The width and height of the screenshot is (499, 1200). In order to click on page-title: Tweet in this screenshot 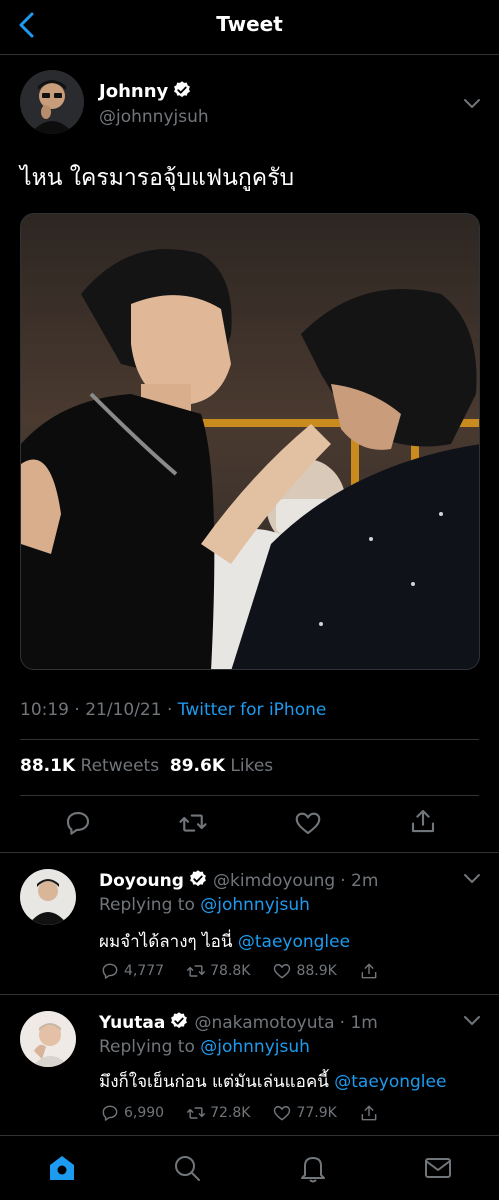, I will do `click(249, 24)`.